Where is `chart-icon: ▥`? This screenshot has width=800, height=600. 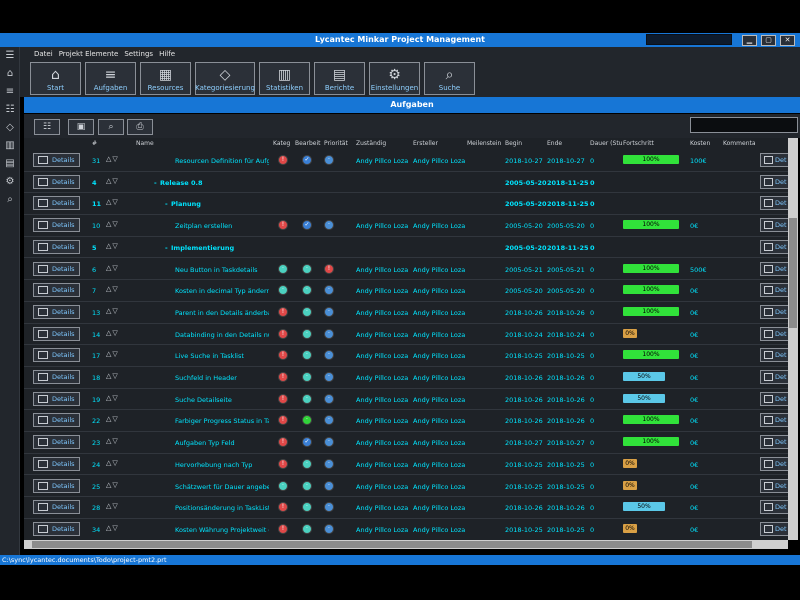 chart-icon: ▥ is located at coordinates (10, 146).